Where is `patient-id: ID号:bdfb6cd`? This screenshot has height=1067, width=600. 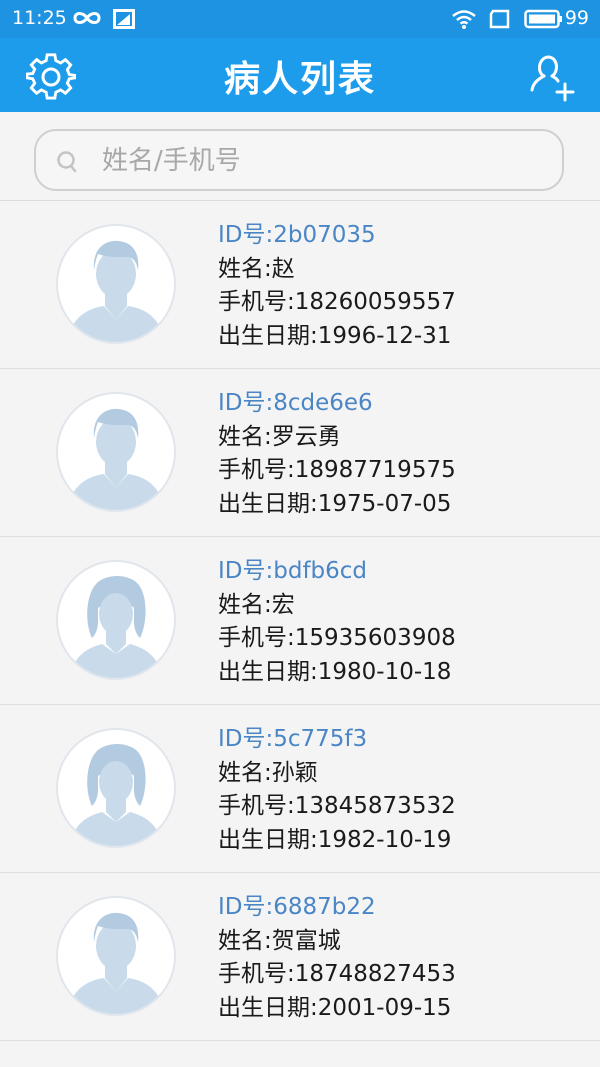
patient-id: ID号:bdfb6cd is located at coordinates (293, 571).